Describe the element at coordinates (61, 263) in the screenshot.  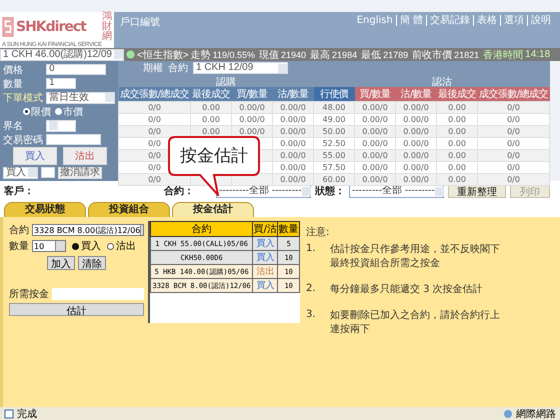
I see `add-button: 加入` at that location.